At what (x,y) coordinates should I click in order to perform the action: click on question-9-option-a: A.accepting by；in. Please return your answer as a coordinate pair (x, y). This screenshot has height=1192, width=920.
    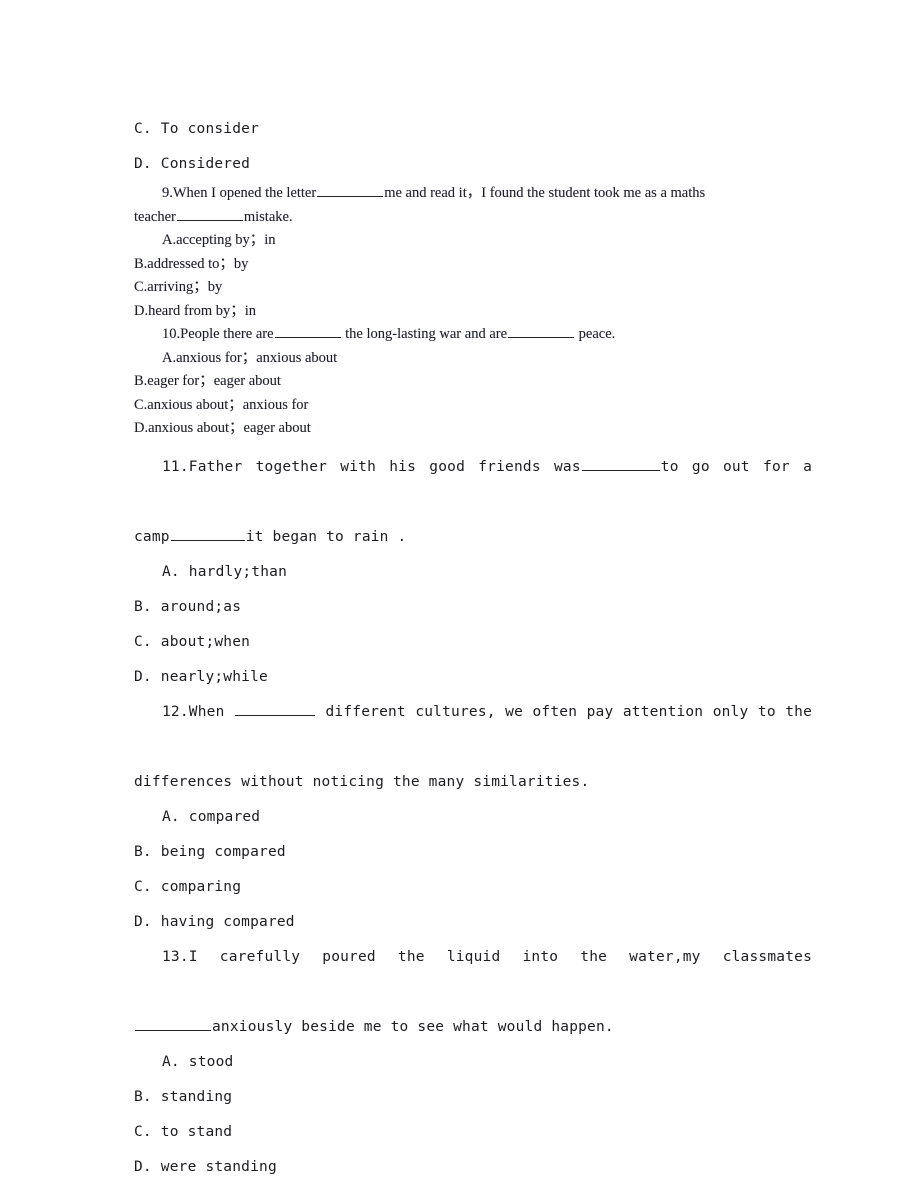
    Looking at the image, I should click on (219, 240).